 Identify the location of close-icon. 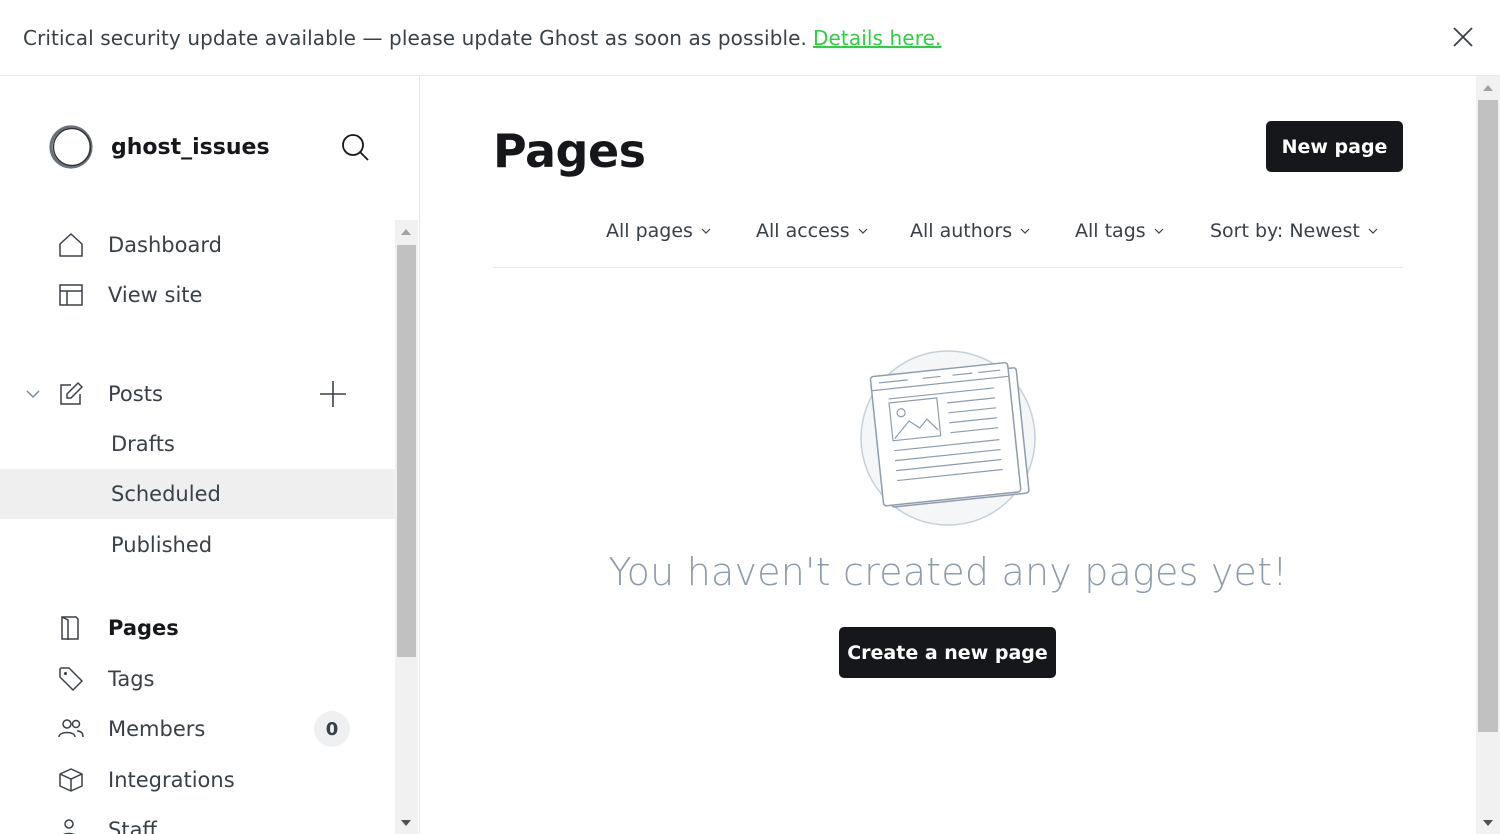
(1463, 37).